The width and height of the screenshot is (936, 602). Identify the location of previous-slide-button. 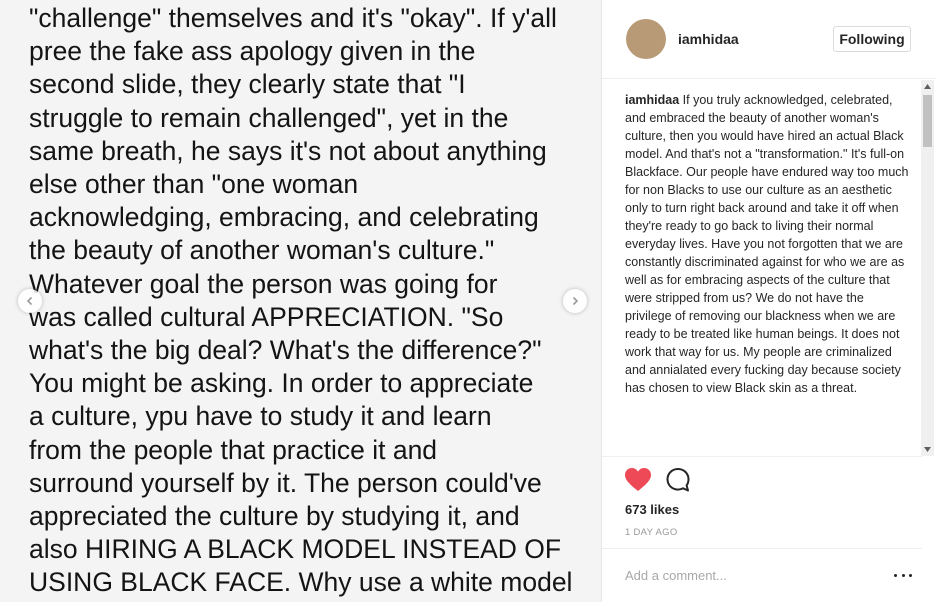
(30, 301).